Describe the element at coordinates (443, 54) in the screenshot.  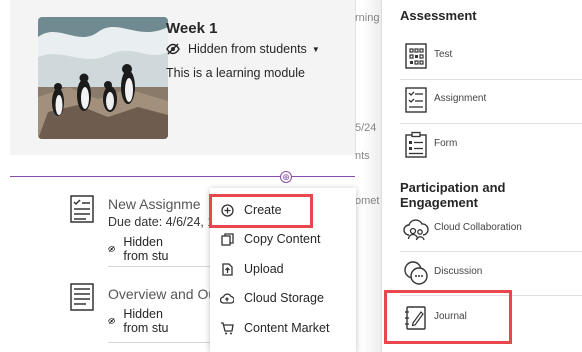
I see `panel-item-label: Test` at that location.